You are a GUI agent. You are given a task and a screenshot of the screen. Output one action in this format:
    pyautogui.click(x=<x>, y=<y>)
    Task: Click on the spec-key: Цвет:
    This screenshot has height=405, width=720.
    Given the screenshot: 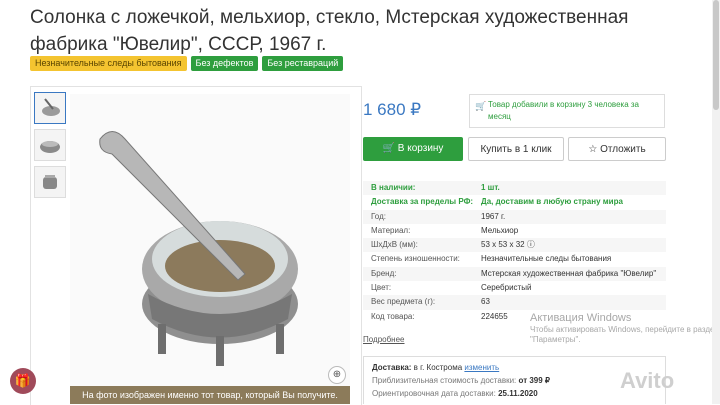 What is the action you would take?
    pyautogui.click(x=381, y=288)
    